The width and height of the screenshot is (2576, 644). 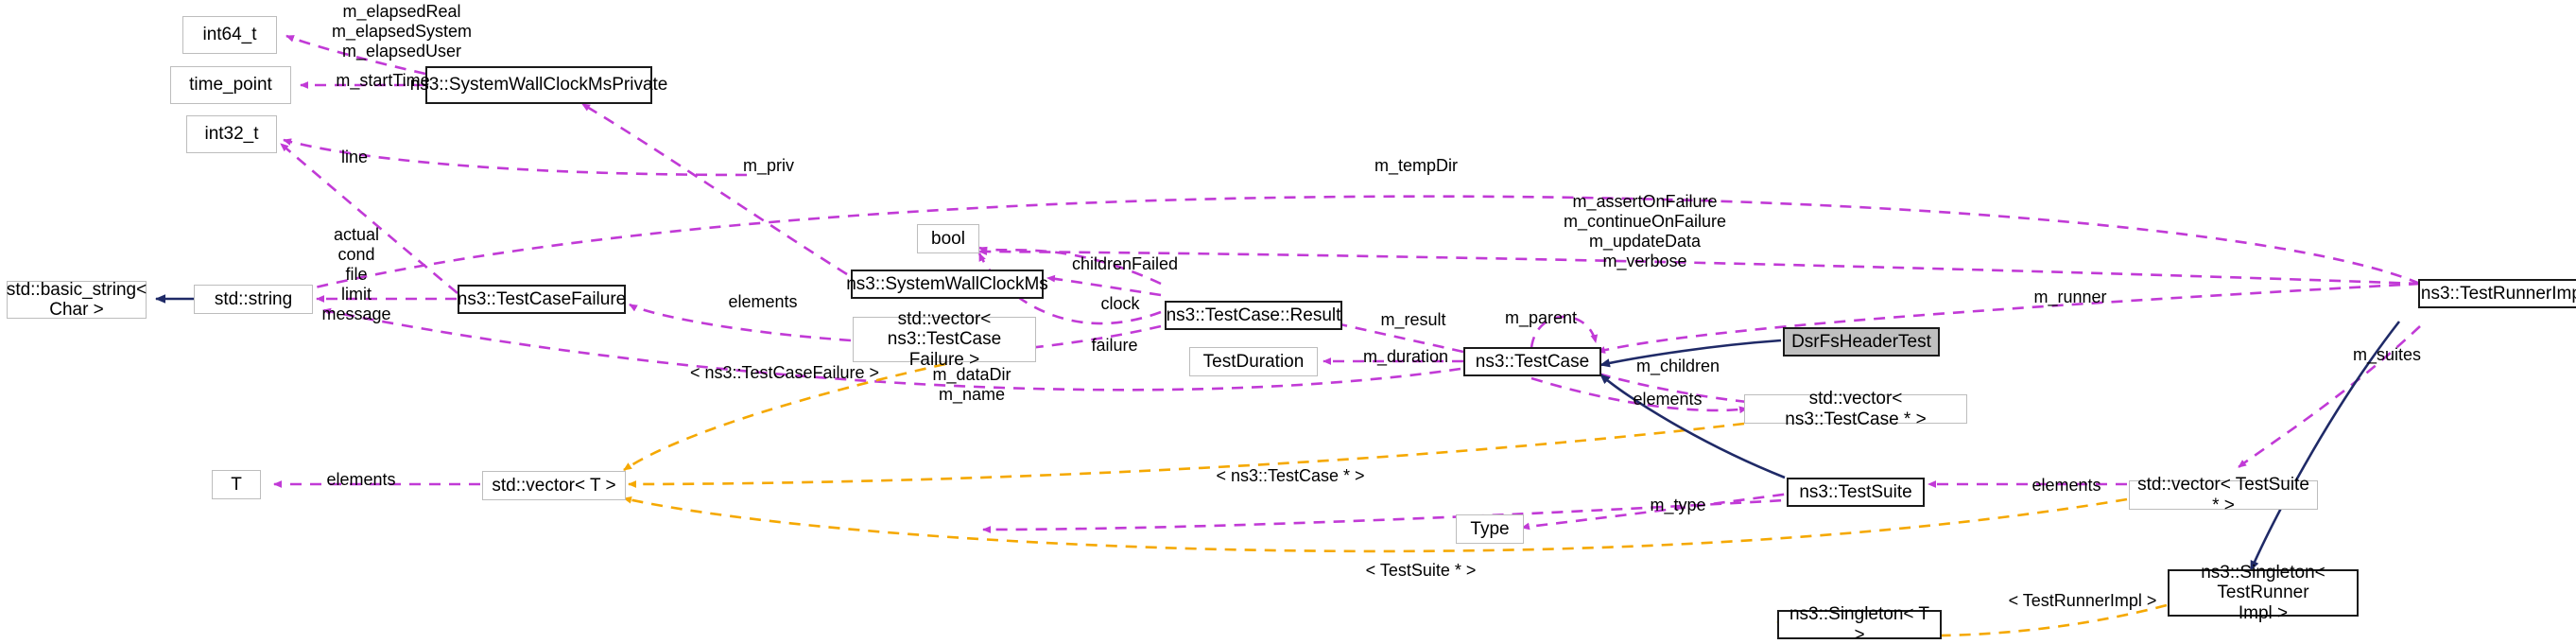 I want to click on edge-label-m-parent: m_parent, so click(x=1541, y=317).